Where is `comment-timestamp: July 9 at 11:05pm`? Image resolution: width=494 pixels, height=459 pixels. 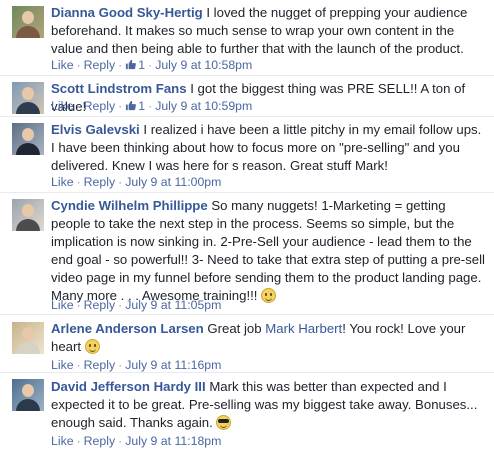 comment-timestamp: July 9 at 11:05pm is located at coordinates (173, 305).